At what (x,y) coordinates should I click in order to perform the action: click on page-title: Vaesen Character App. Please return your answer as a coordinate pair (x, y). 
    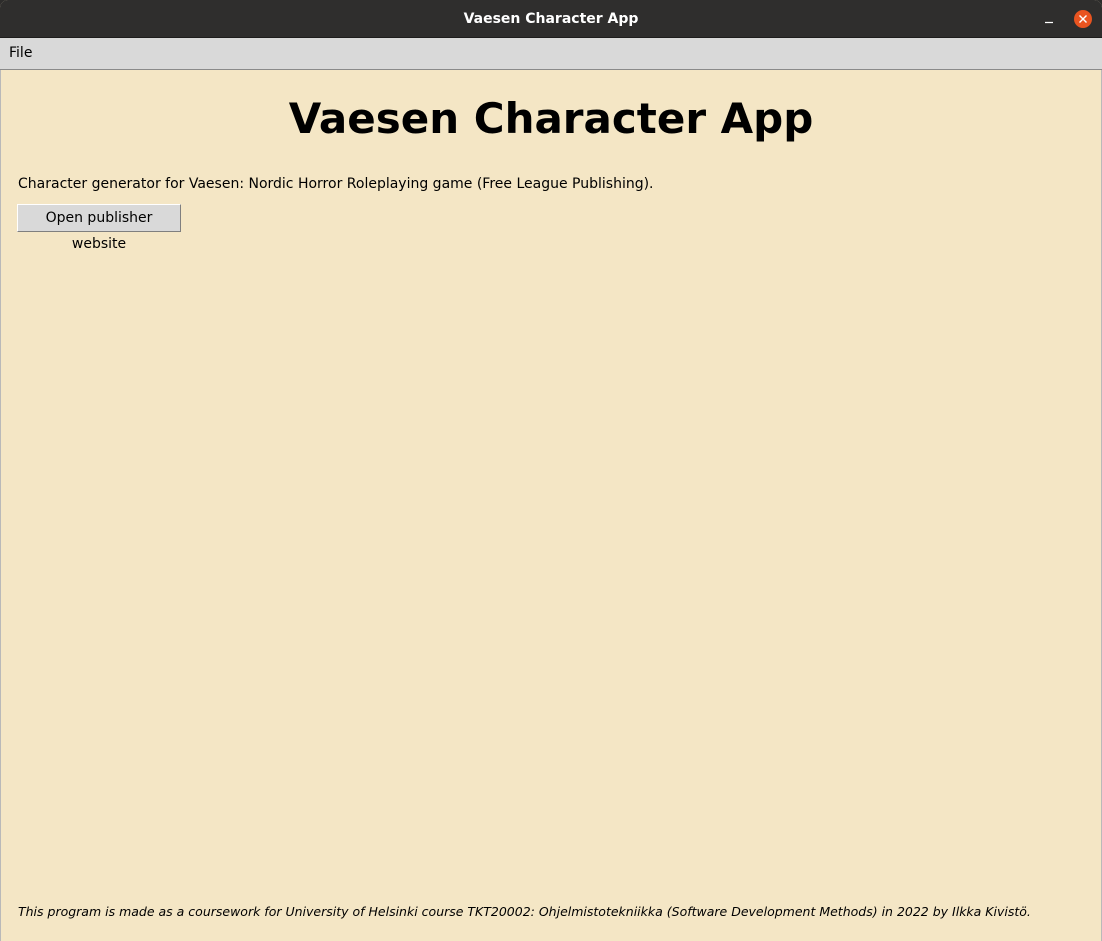
    Looking at the image, I should click on (551, 118).